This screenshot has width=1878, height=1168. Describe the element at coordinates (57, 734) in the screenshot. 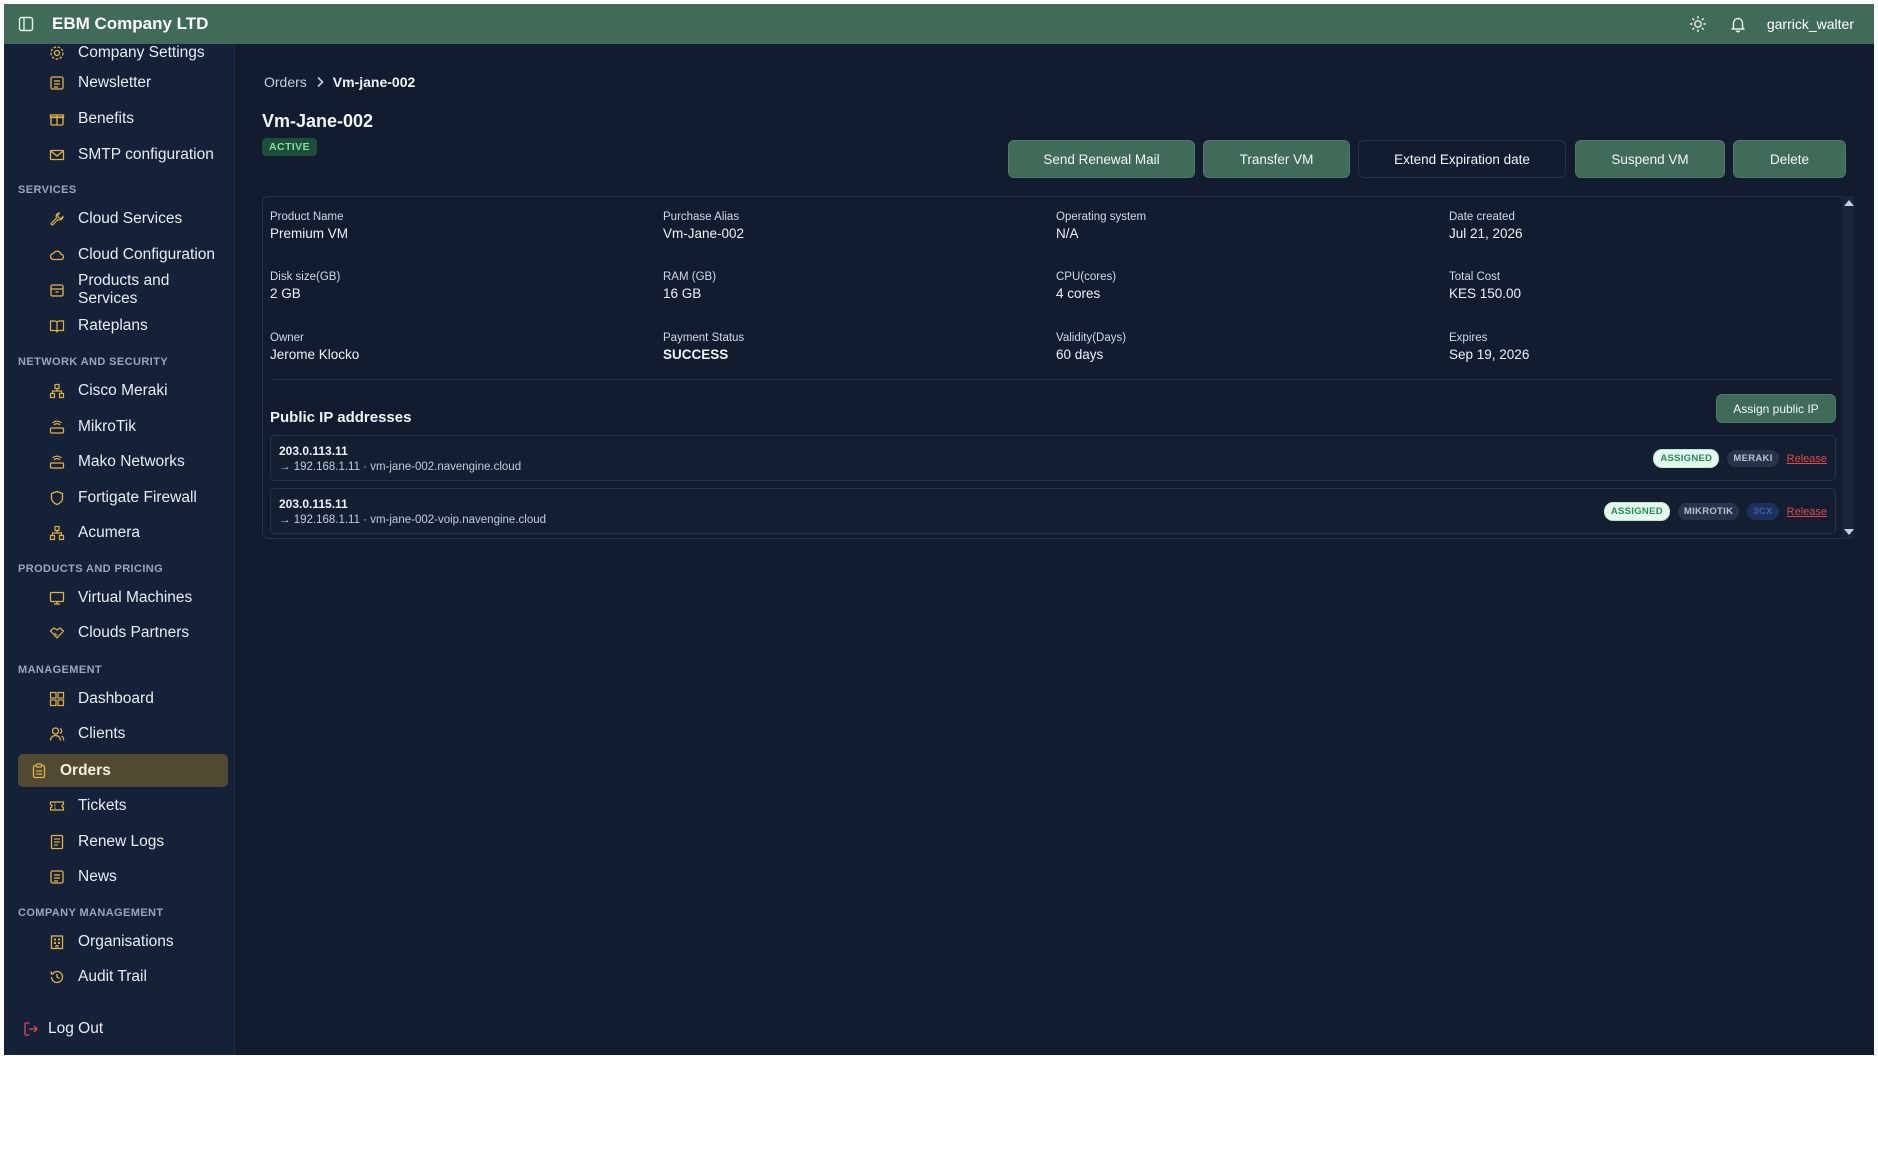

I see `users-icon` at that location.